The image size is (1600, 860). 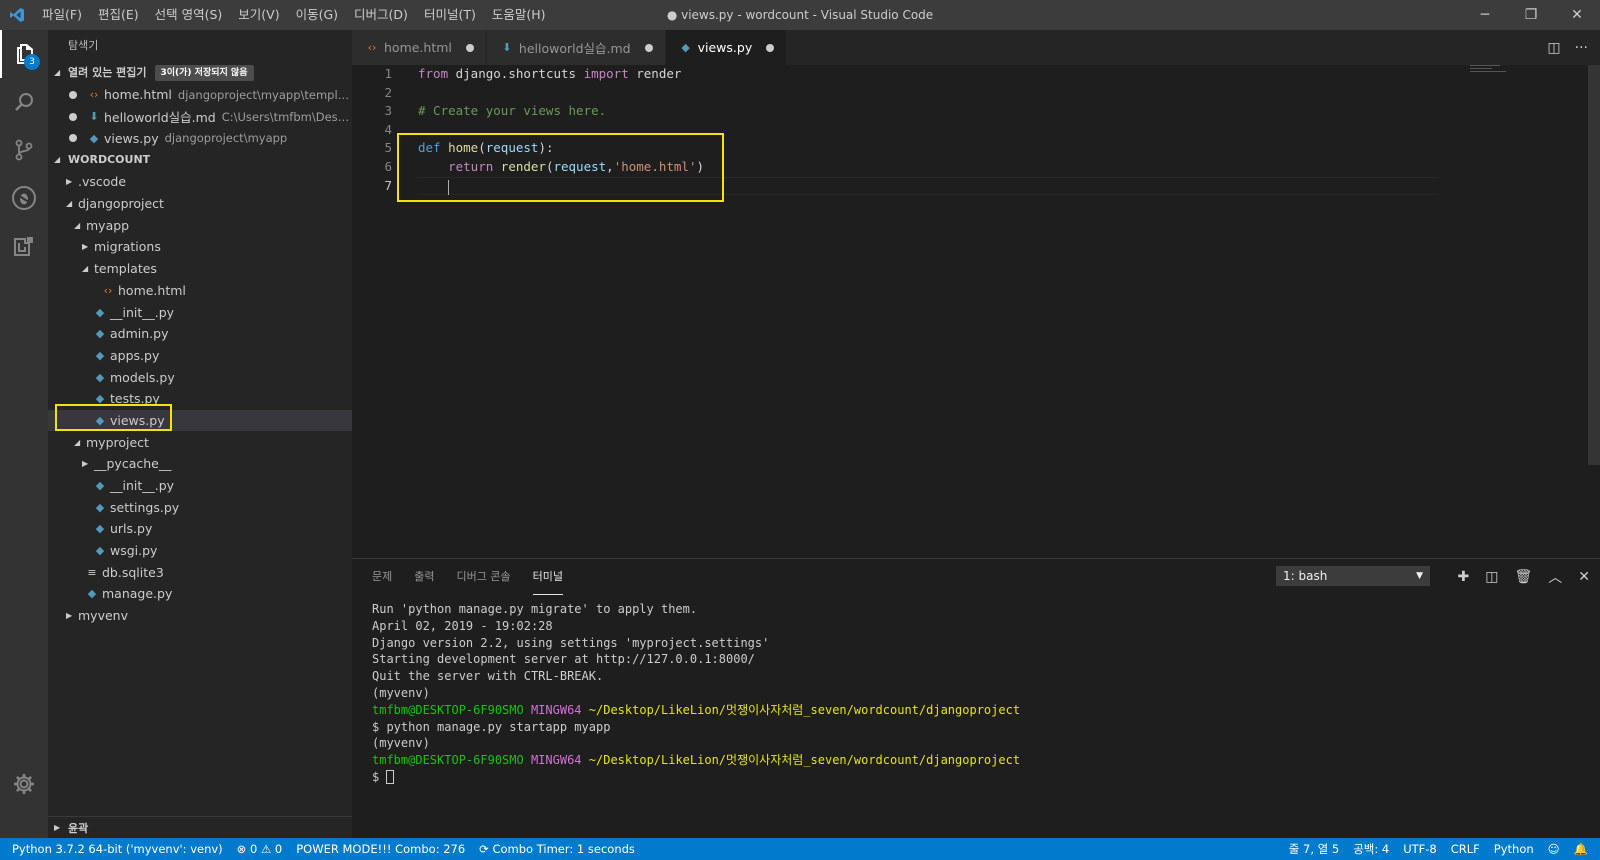 I want to click on tree-item: ◢ myapp, so click(x=200, y=225).